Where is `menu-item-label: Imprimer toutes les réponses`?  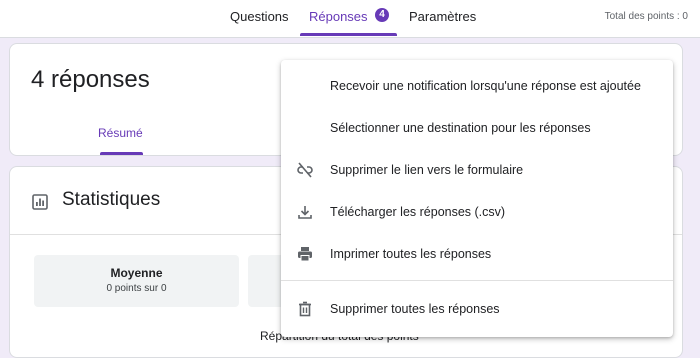
menu-item-label: Imprimer toutes les réponses is located at coordinates (411, 254).